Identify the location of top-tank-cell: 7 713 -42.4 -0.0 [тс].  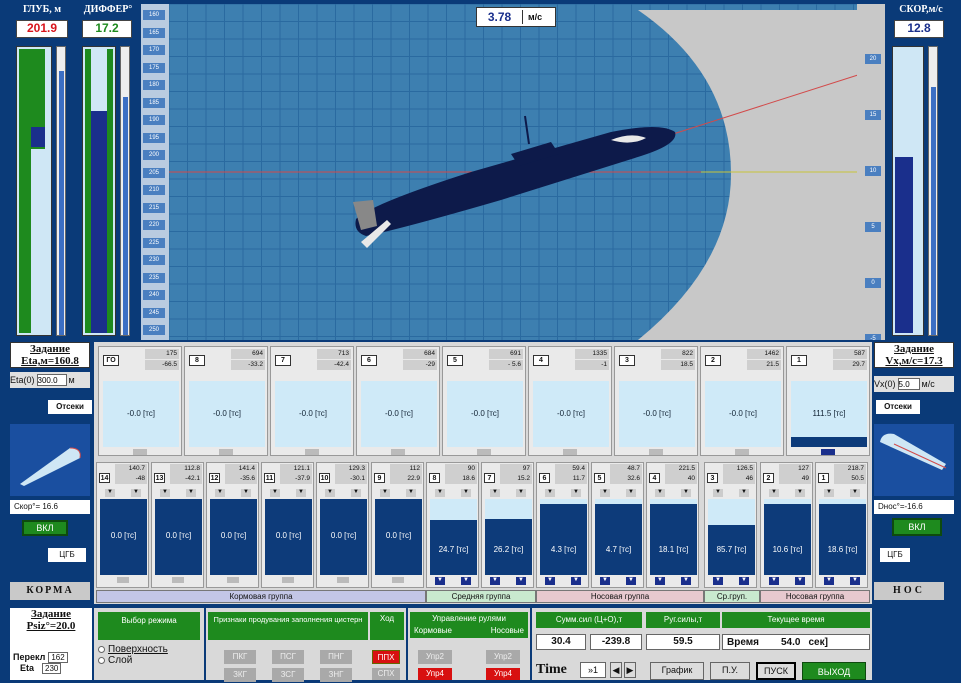
(312, 401).